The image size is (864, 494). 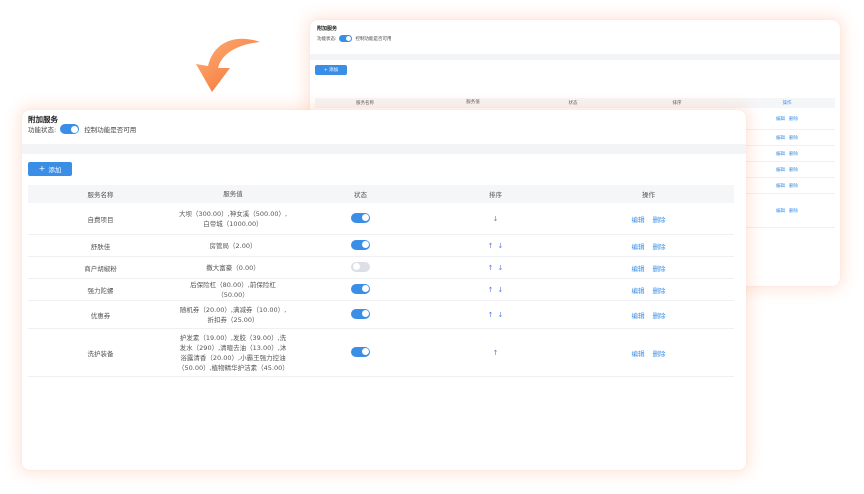 I want to click on back-table-header: 服务名称 服务值 状态 排序 操作, so click(x=575, y=103).